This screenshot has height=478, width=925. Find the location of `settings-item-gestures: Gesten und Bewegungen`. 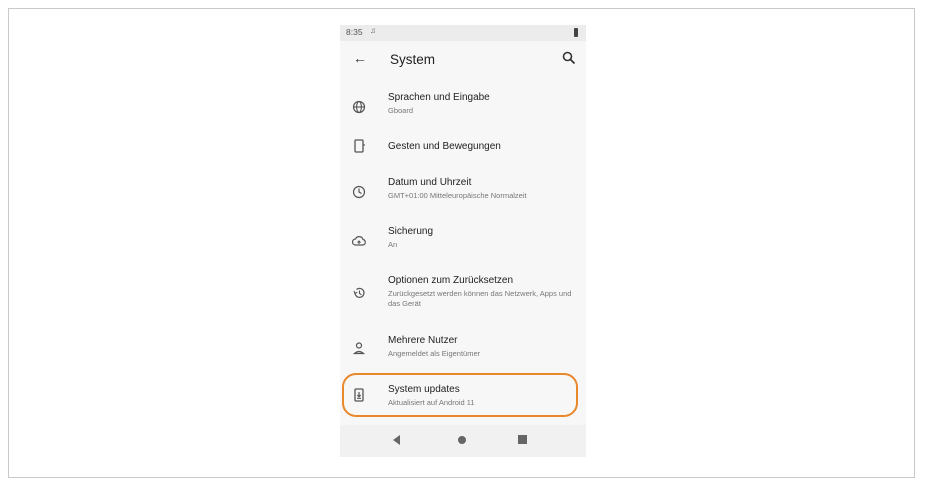

settings-item-gestures: Gesten und Bewegungen is located at coordinates (463, 147).